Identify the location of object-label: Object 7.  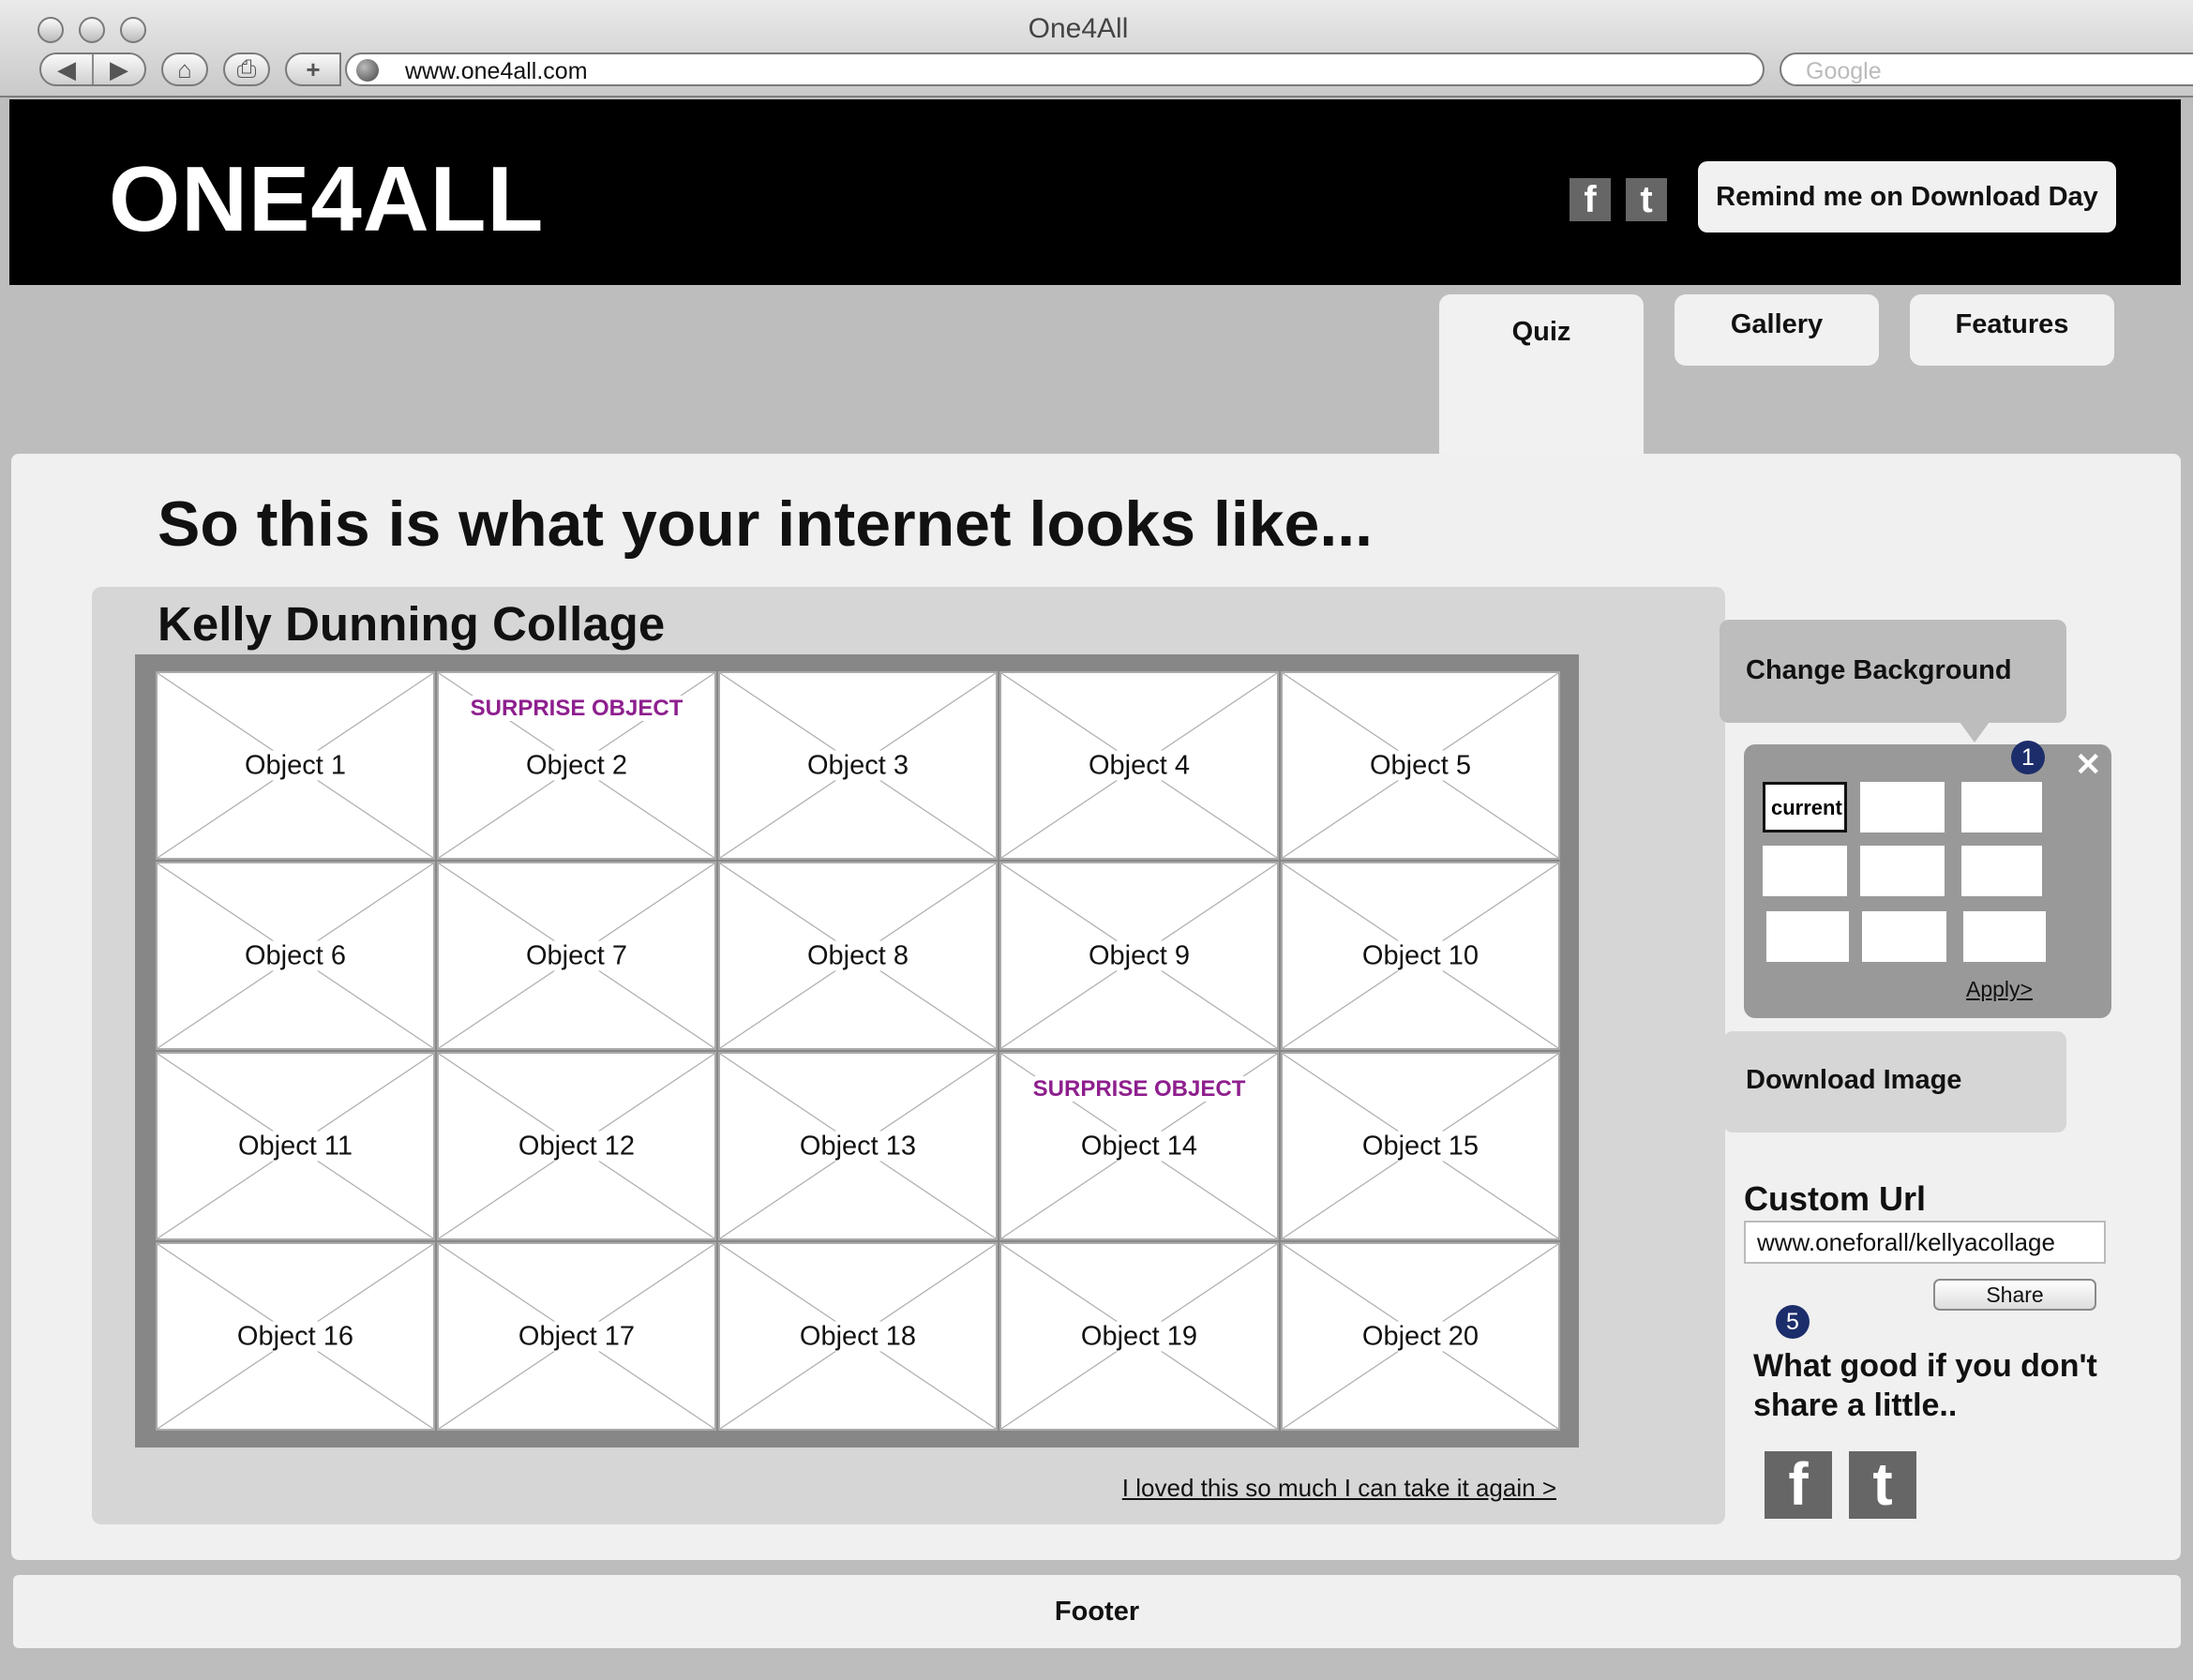
(576, 955).